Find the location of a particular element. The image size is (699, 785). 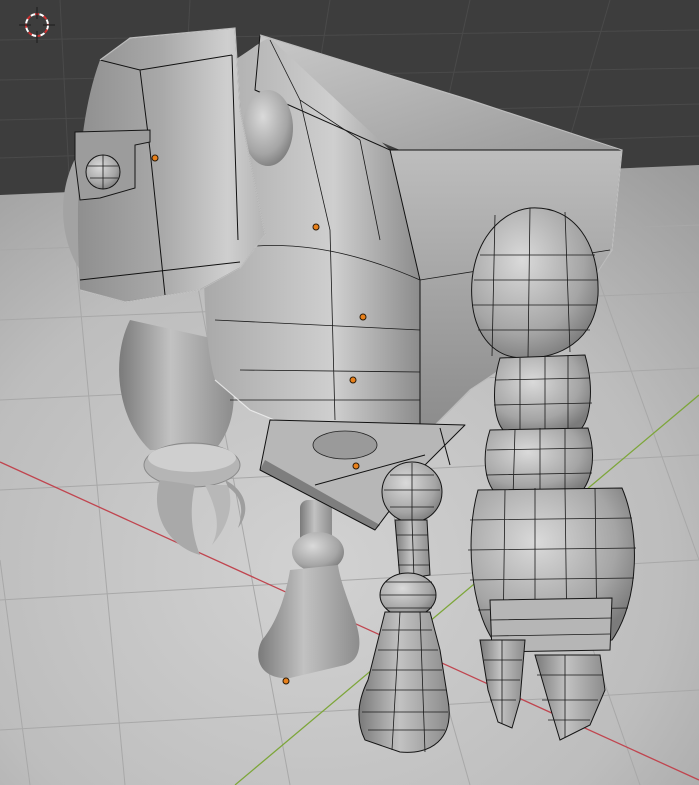

shoulder-sphere is located at coordinates (268, 128).